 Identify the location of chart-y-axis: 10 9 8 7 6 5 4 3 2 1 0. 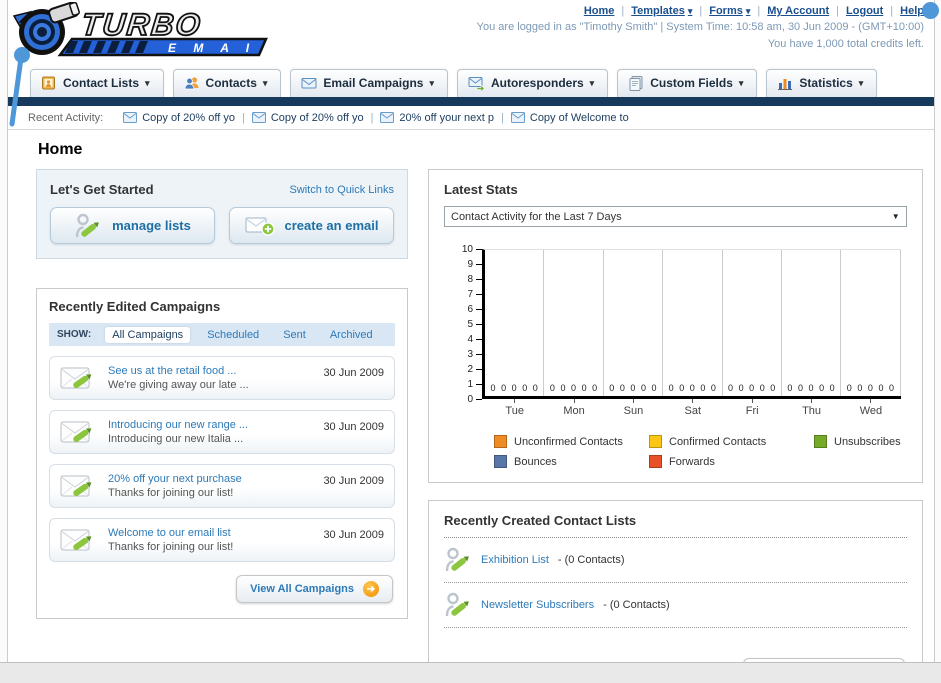
(467, 324).